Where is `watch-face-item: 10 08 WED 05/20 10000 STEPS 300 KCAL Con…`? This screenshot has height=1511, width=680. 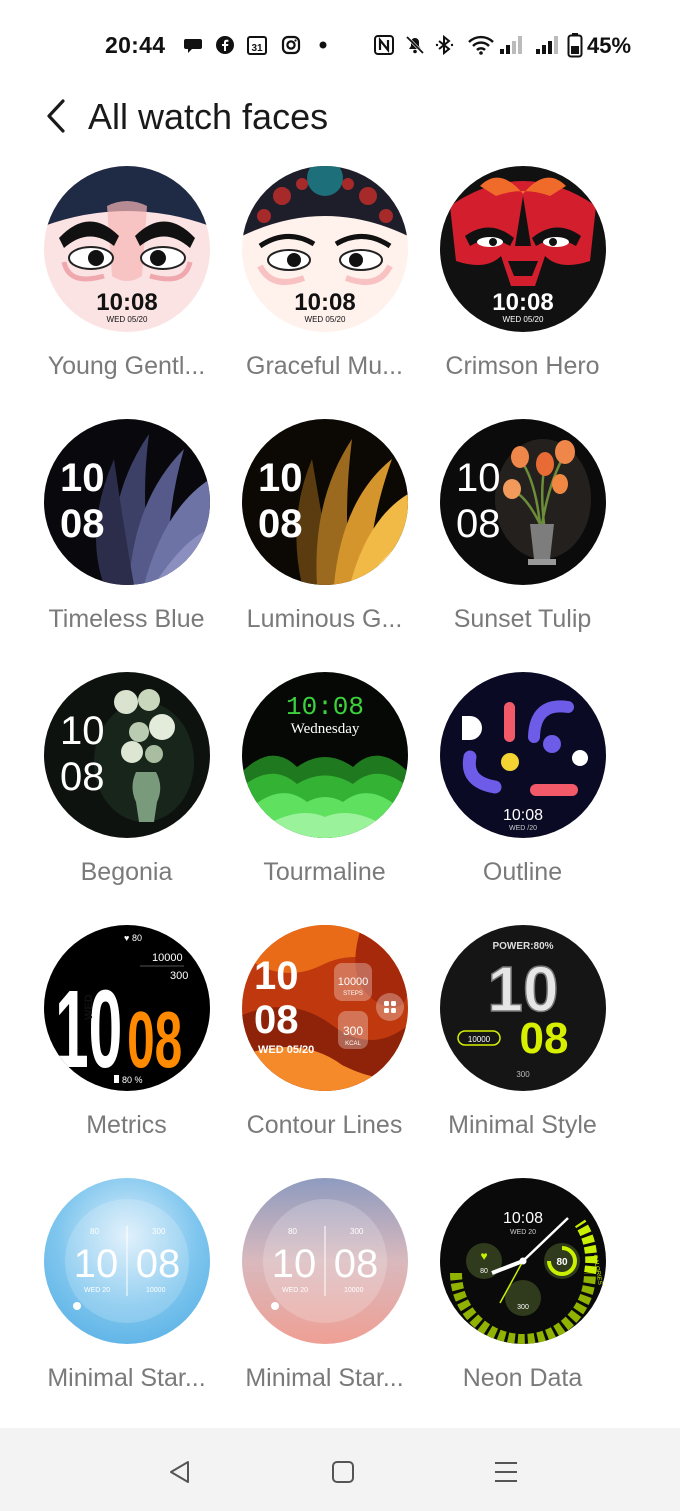
watch-face-item: 10 08 WED 05/20 10000 STEPS 300 KCAL Con… is located at coordinates (324, 1045).